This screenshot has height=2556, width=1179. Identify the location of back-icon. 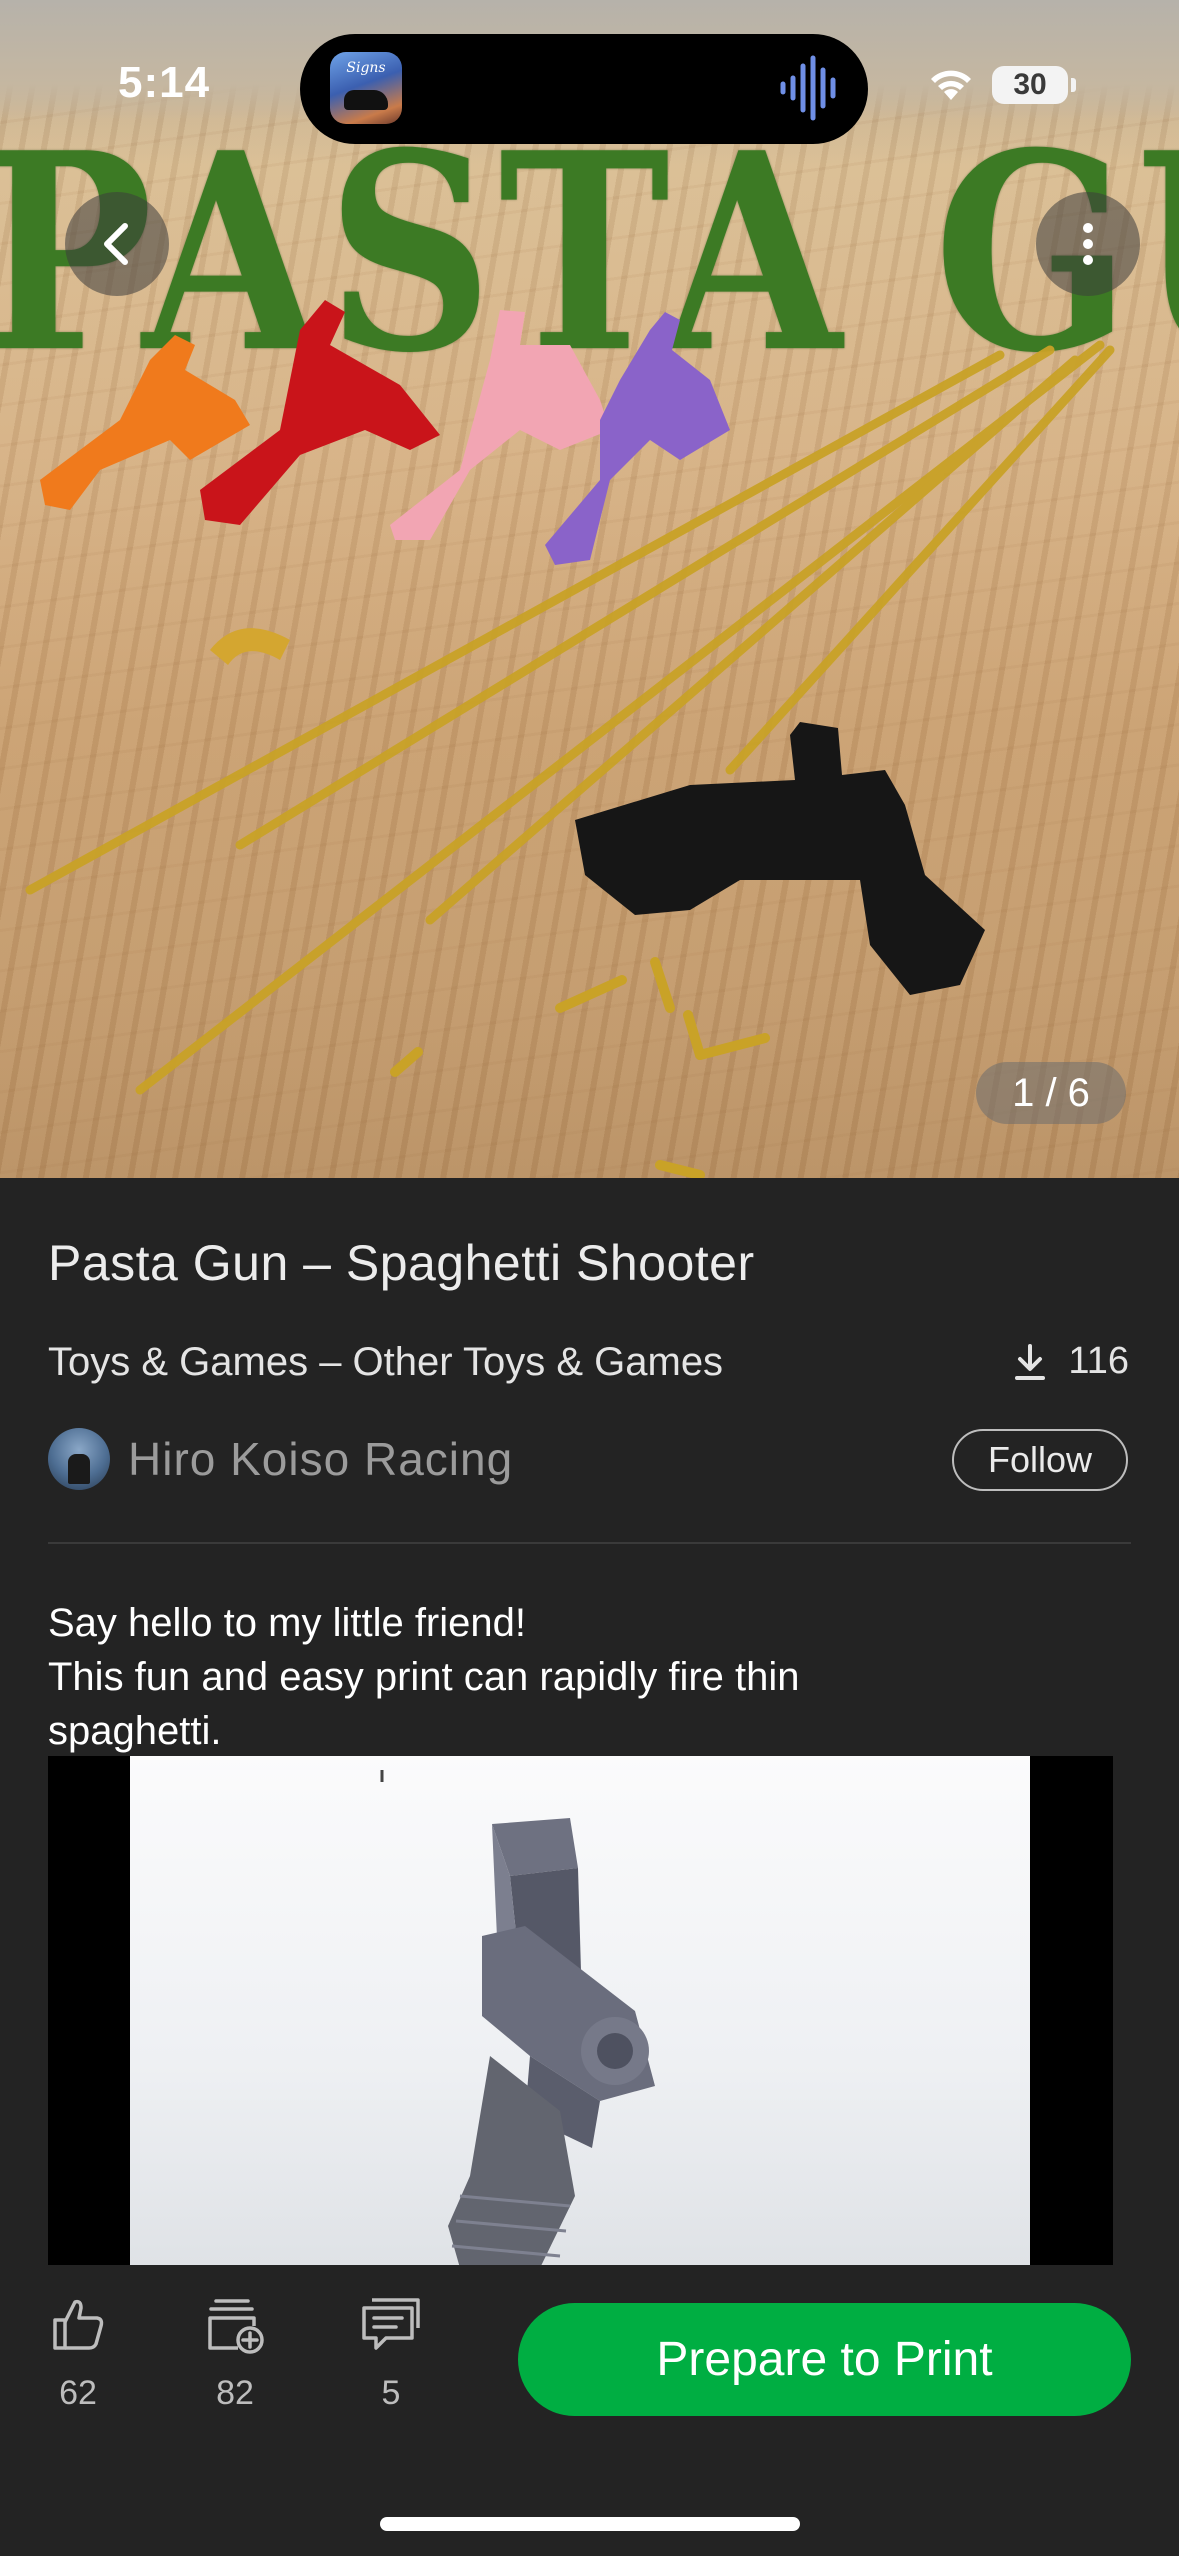
(116, 244).